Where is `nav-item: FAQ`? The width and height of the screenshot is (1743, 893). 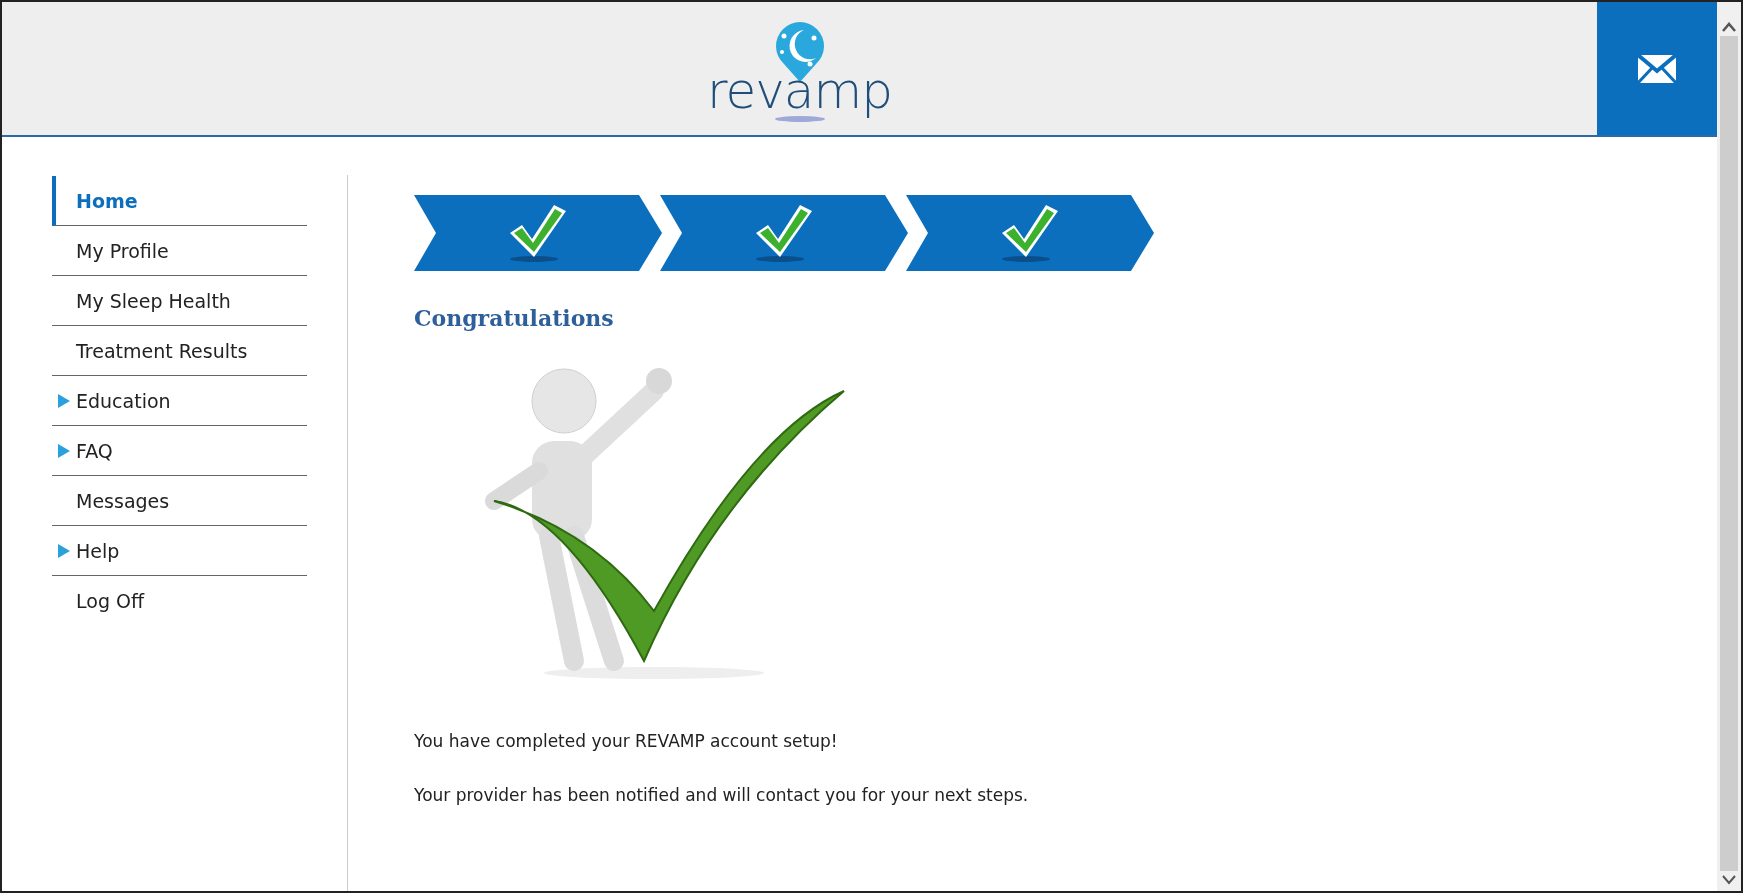 nav-item: FAQ is located at coordinates (179, 451).